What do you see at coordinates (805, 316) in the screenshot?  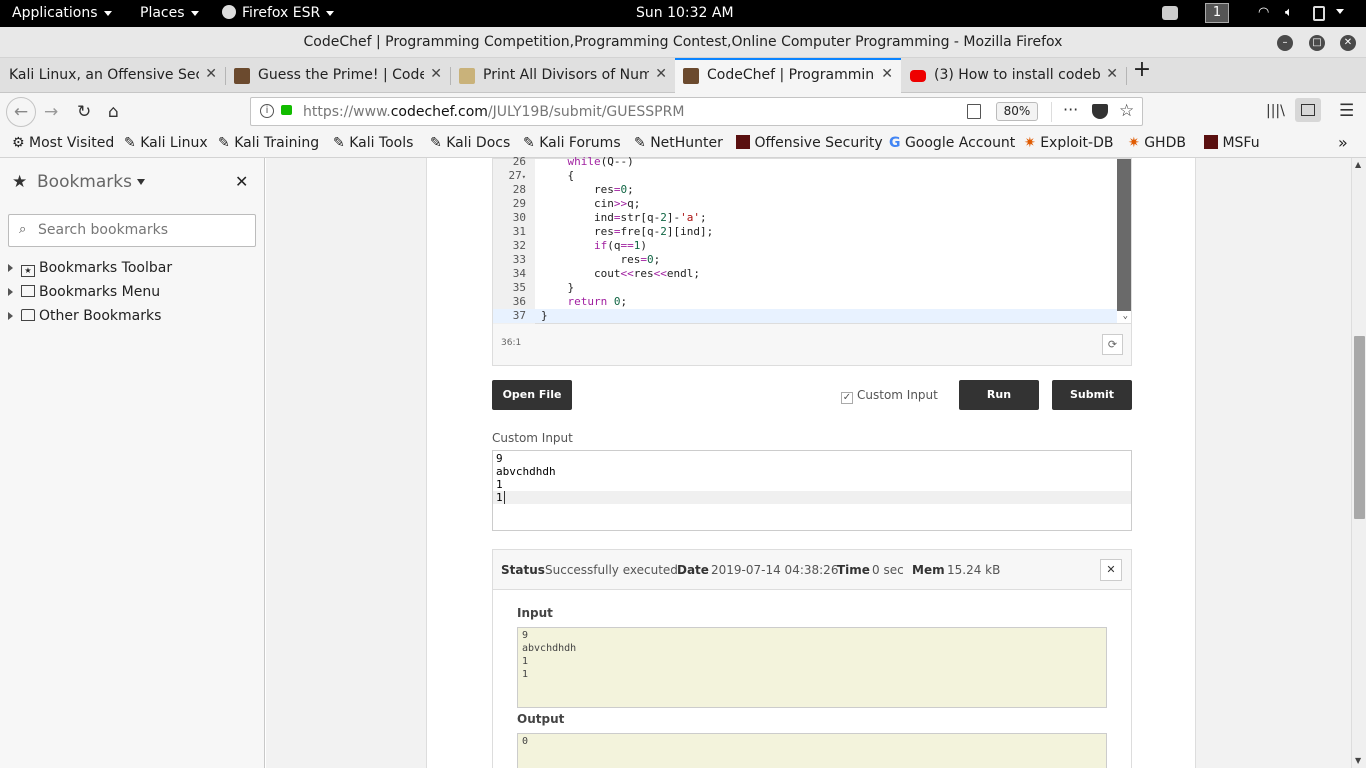 I see `code-line-active: 37}` at bounding box center [805, 316].